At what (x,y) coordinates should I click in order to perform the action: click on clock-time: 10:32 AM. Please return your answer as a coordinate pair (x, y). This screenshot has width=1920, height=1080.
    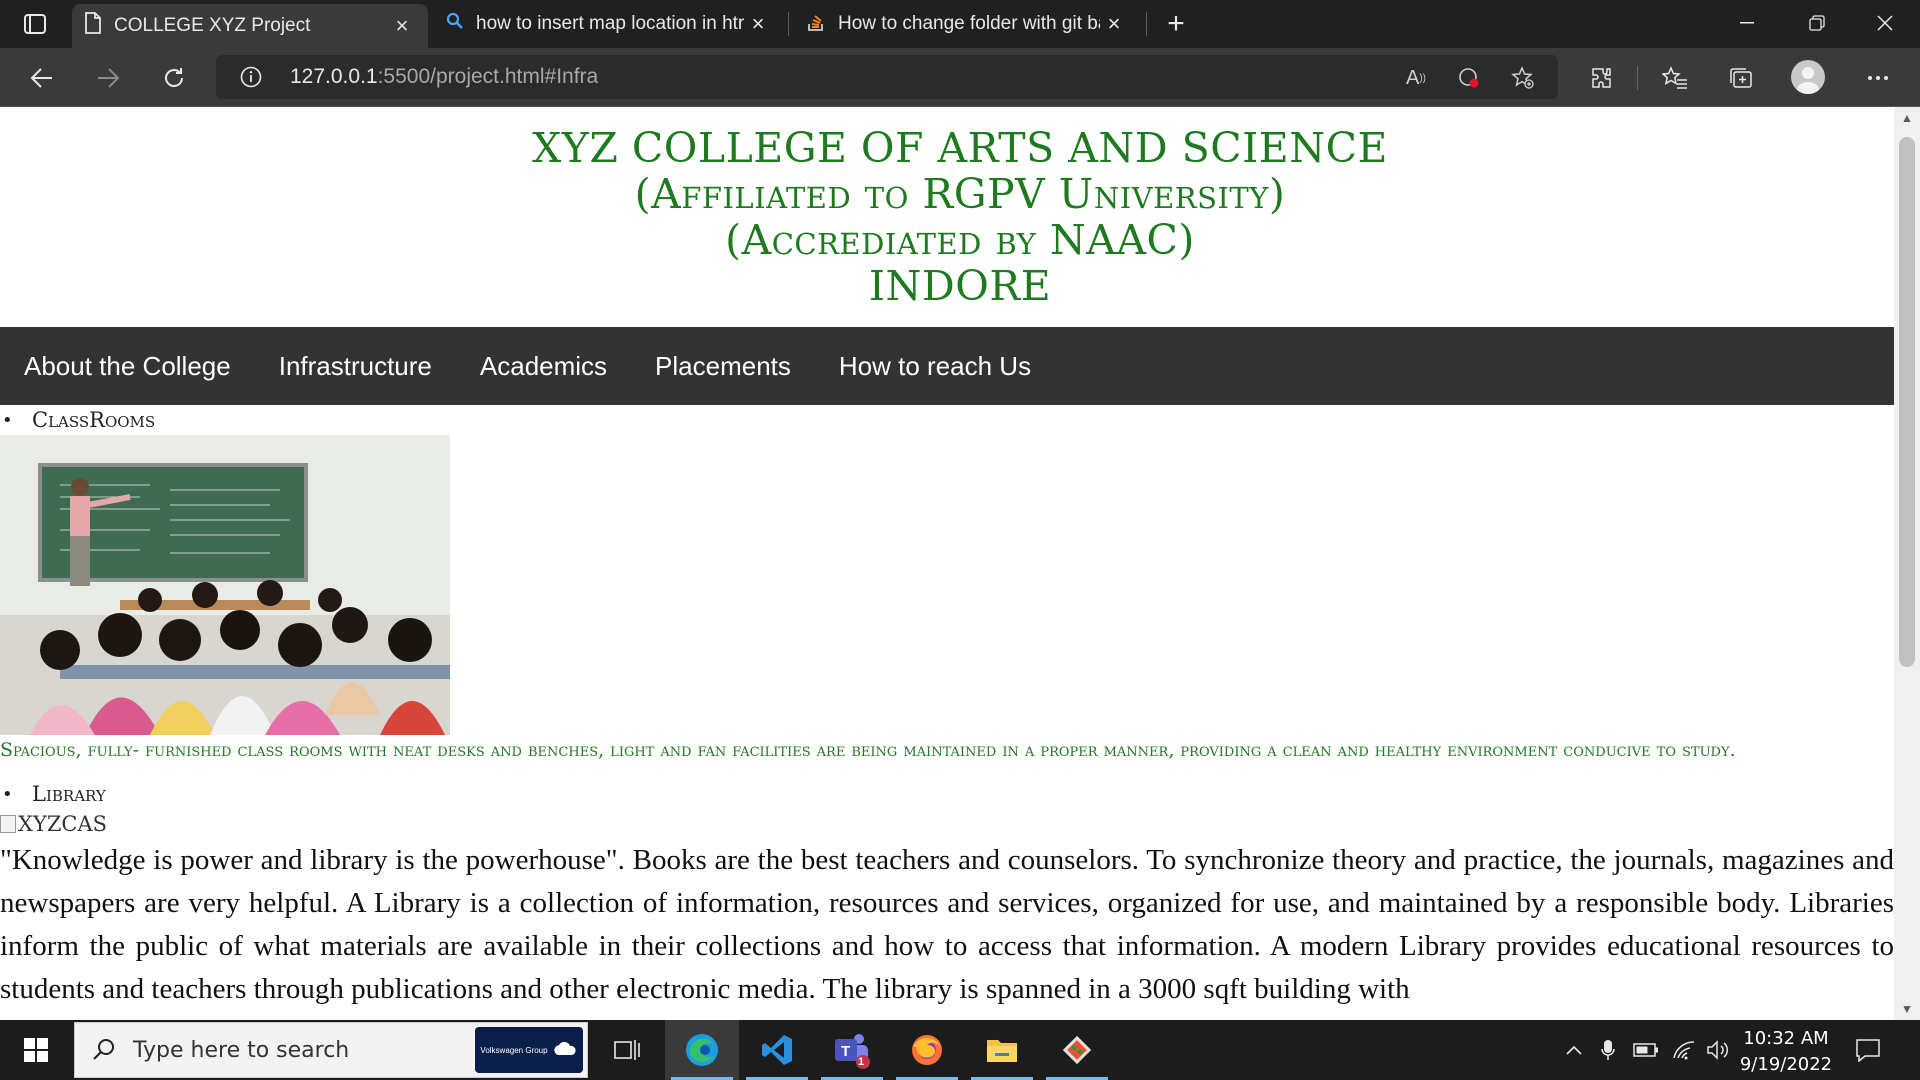
    Looking at the image, I should click on (1786, 1038).